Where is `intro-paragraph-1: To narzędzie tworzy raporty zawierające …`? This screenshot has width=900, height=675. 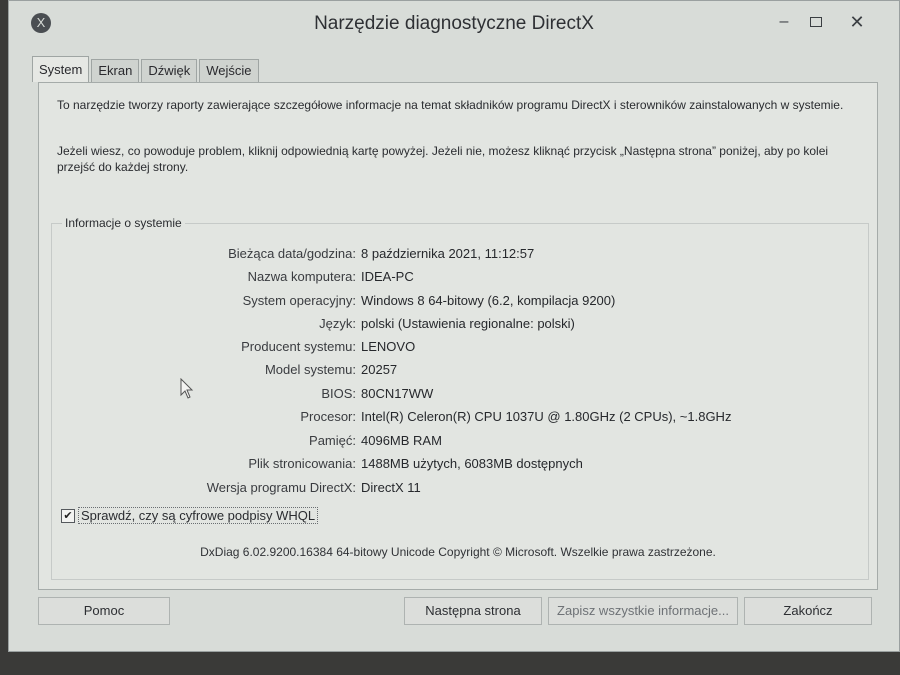
intro-paragraph-1: To narzędzie tworzy raporty zawierające … is located at coordinates (450, 105).